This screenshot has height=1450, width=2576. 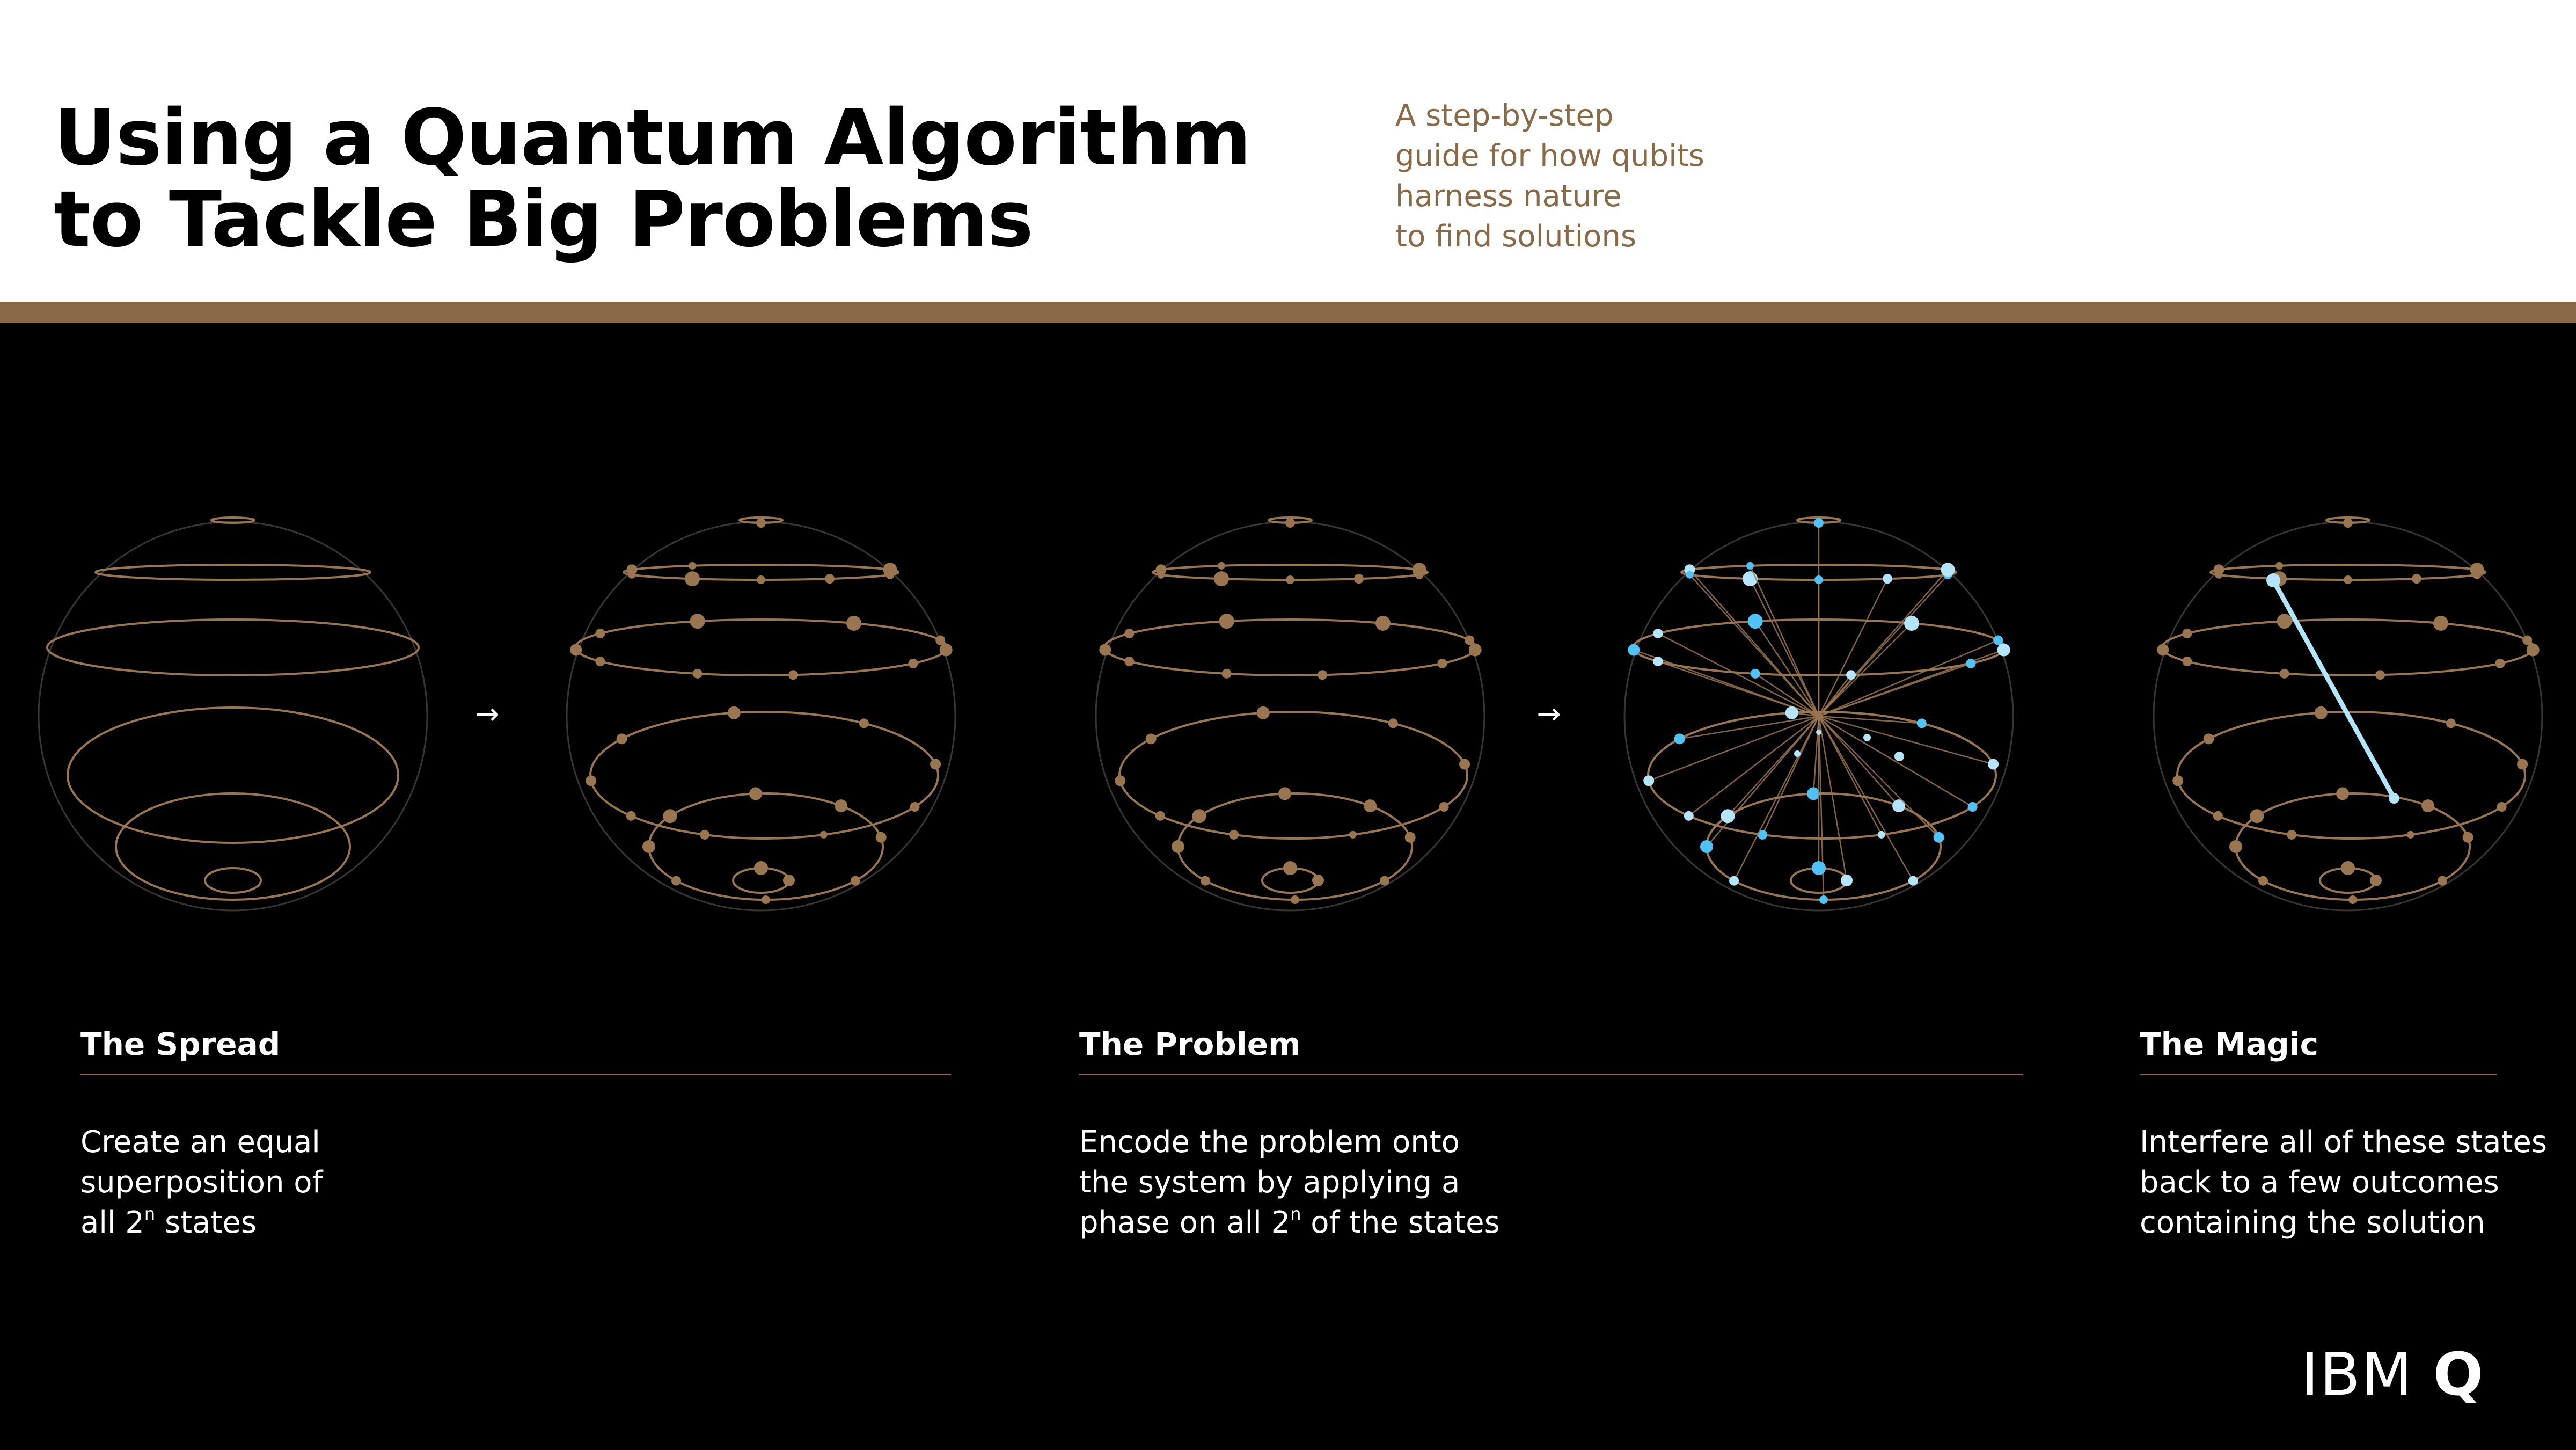 I want to click on panel-body-line: Encode the problem onto, so click(x=1269, y=1142).